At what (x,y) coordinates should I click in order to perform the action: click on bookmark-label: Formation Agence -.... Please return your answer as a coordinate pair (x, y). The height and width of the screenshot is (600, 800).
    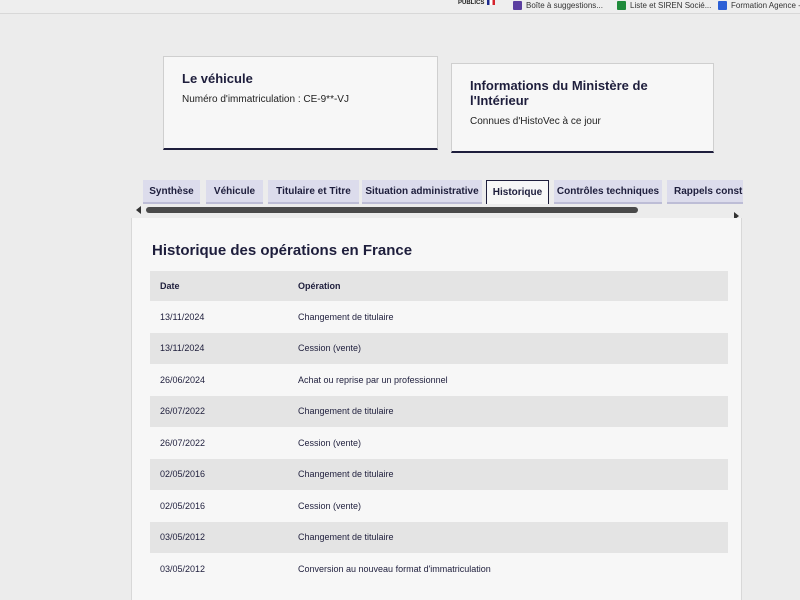
    Looking at the image, I should click on (765, 5).